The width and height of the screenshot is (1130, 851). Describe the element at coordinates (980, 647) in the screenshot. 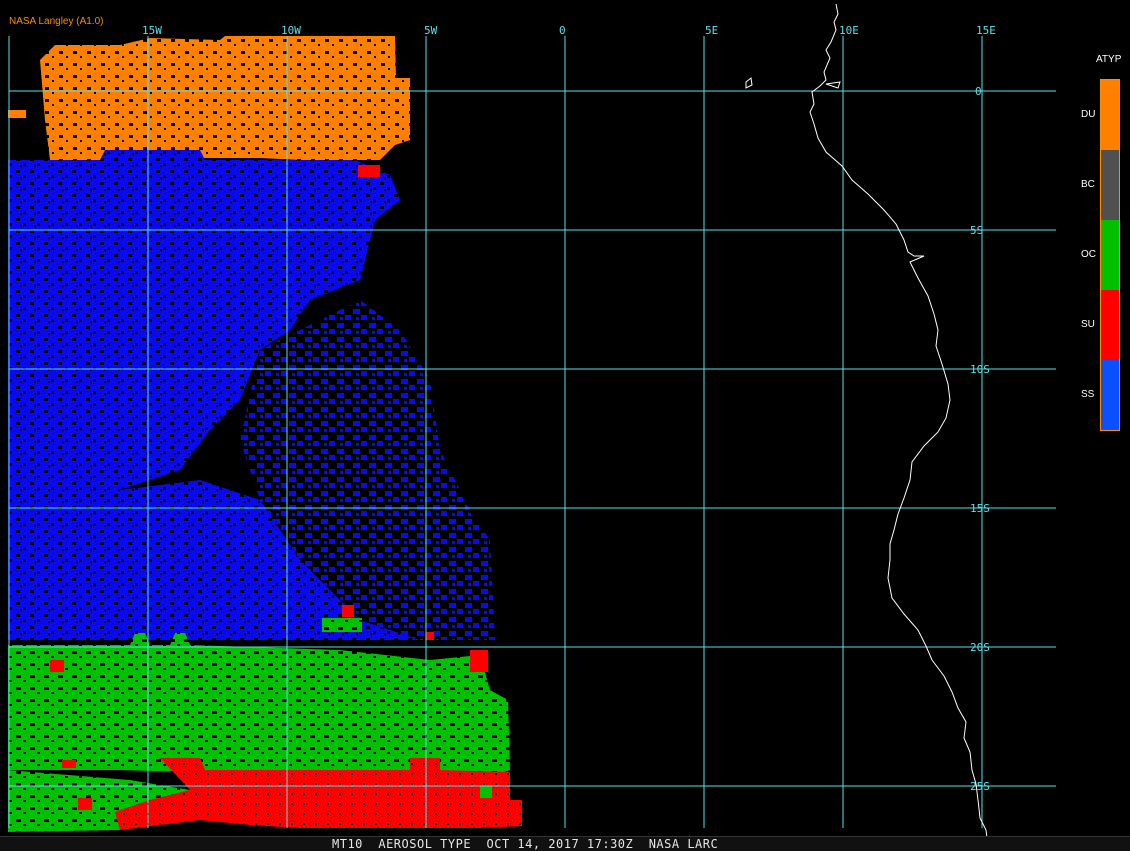

I see `lat-label: 20S` at that location.